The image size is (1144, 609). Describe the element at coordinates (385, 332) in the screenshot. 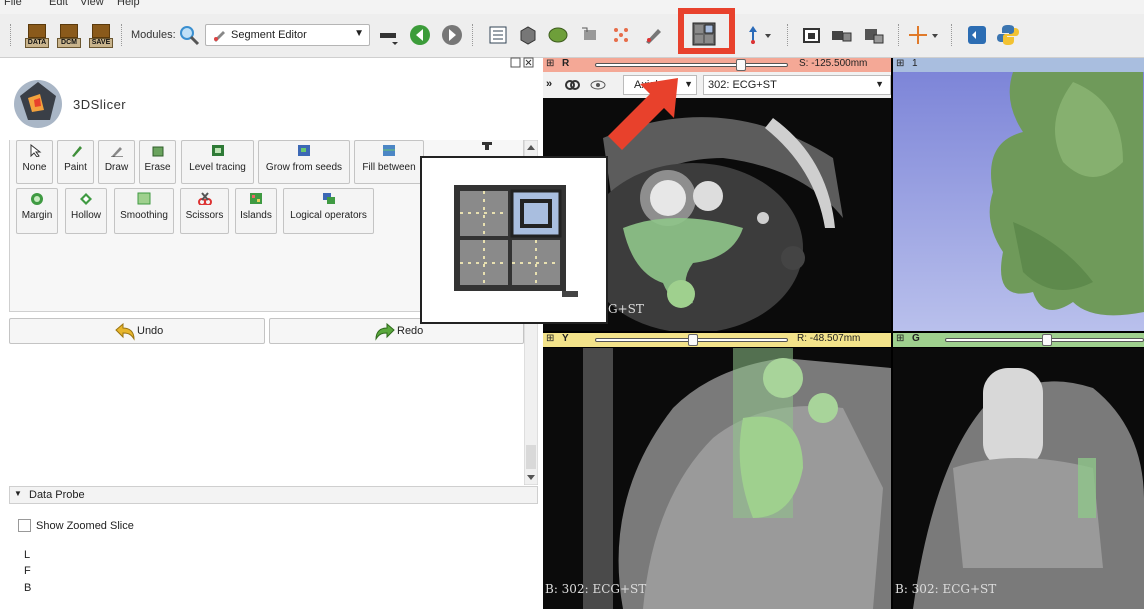

I see `redo-arrow-icon` at that location.